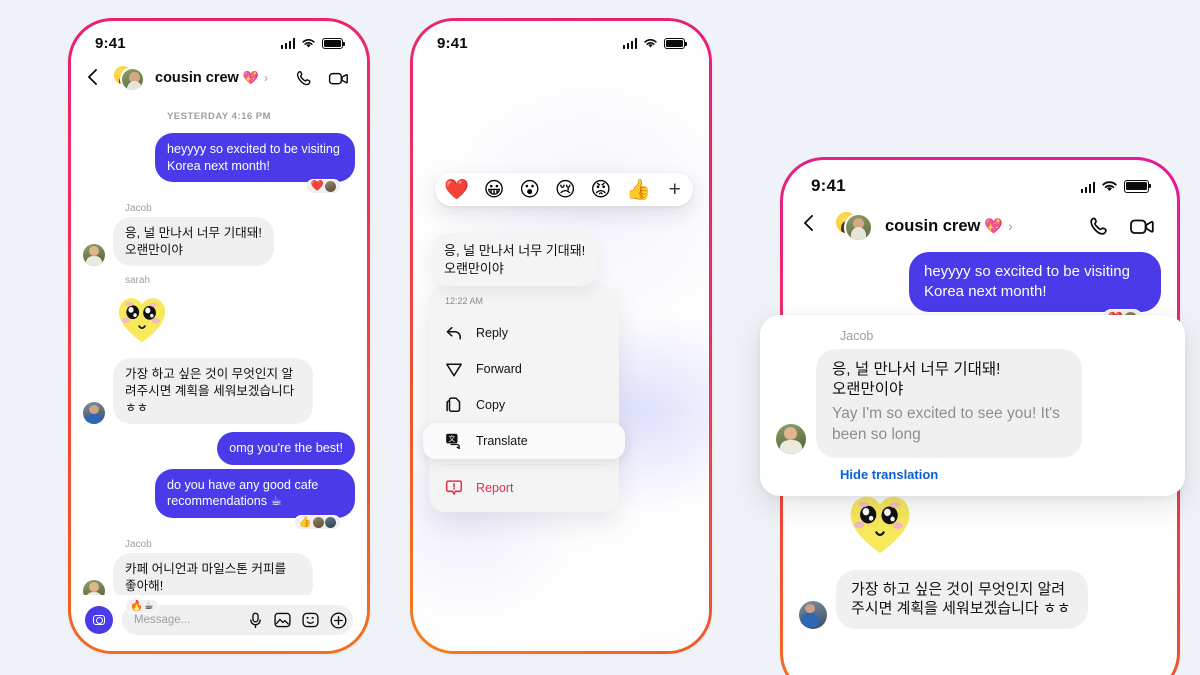 The height and width of the screenshot is (675, 1200). Describe the element at coordinates (99, 620) in the screenshot. I see `camera-icon` at that location.